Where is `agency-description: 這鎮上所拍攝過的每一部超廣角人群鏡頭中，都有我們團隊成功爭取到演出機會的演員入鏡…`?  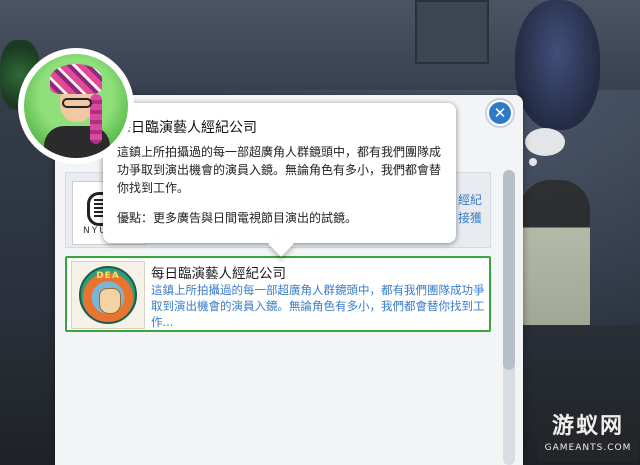
agency-description: 這鎮上所拍攝過的每一部超廣角人群鏡頭中，都有我們團隊成功爭取到演出機會的演員入鏡… is located at coordinates (318, 306).